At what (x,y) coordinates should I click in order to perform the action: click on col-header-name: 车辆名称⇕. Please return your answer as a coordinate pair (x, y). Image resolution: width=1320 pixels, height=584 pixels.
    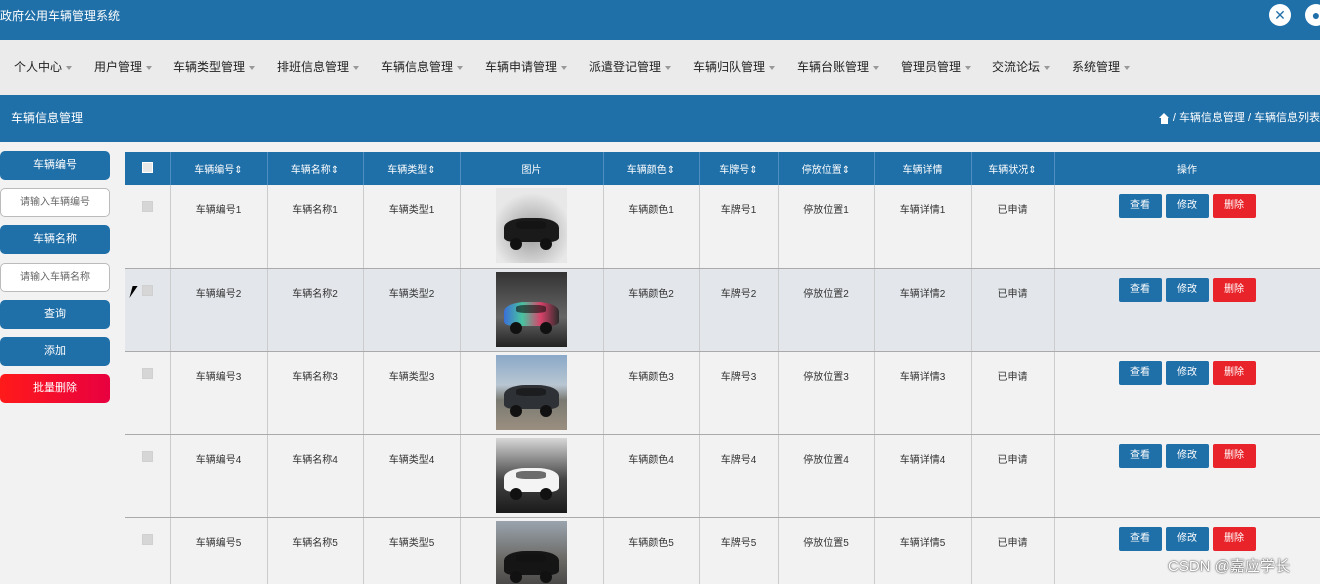
    Looking at the image, I should click on (315, 168).